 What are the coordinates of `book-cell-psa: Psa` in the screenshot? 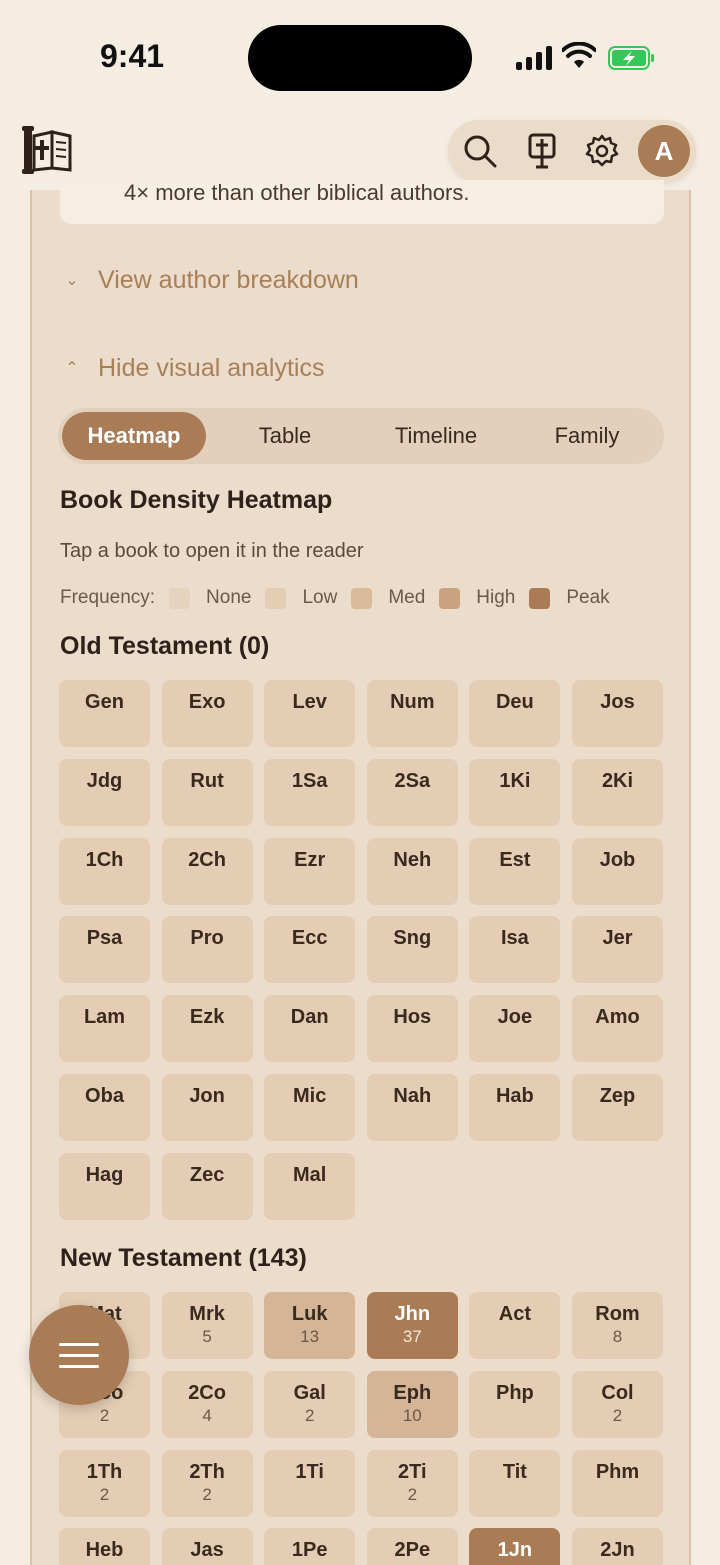 It's located at (104, 950).